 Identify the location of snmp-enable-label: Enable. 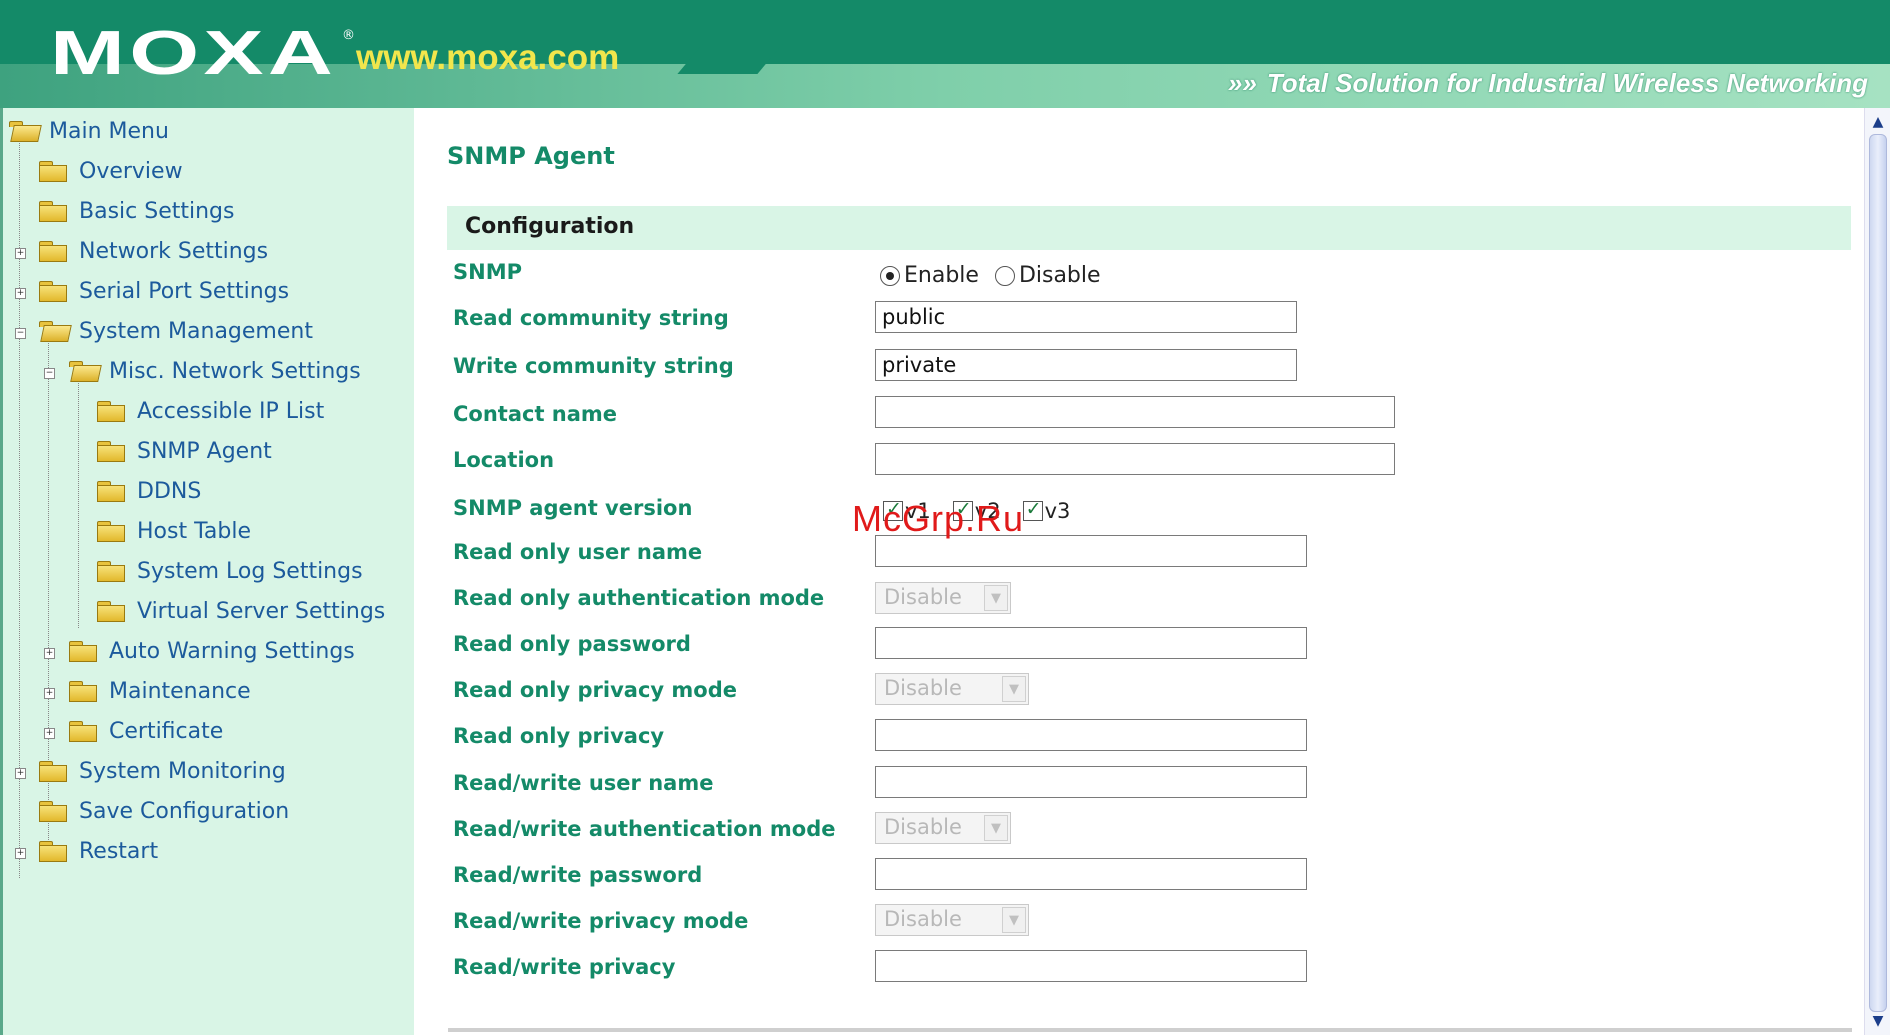
(941, 275).